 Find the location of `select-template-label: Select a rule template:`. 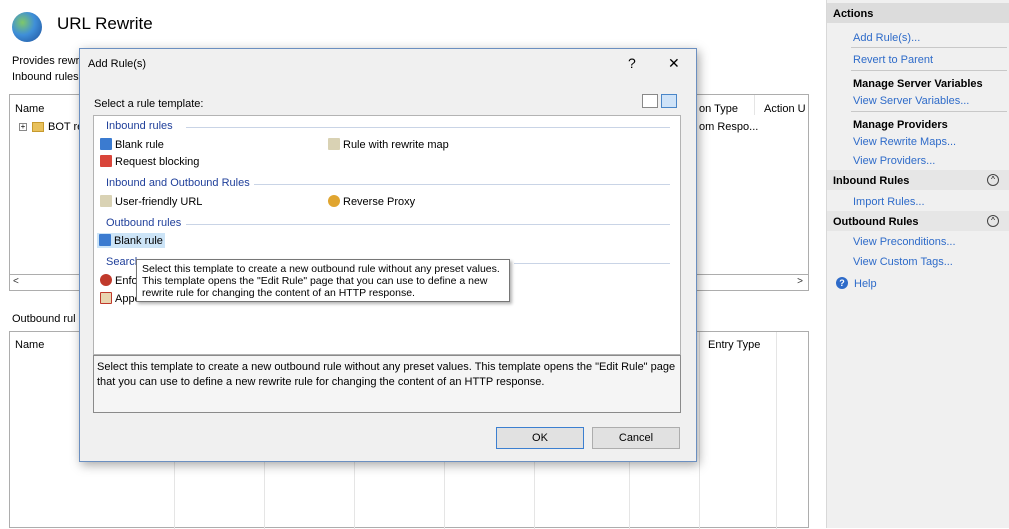

select-template-label: Select a rule template: is located at coordinates (149, 104).